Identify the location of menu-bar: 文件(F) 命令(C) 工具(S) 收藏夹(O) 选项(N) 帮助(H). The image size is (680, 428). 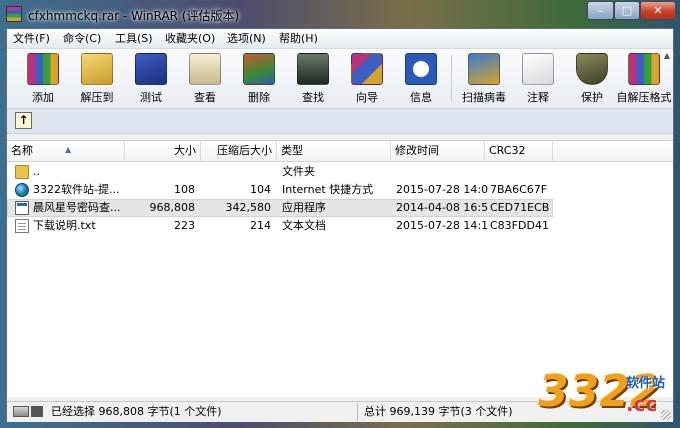
(340, 39).